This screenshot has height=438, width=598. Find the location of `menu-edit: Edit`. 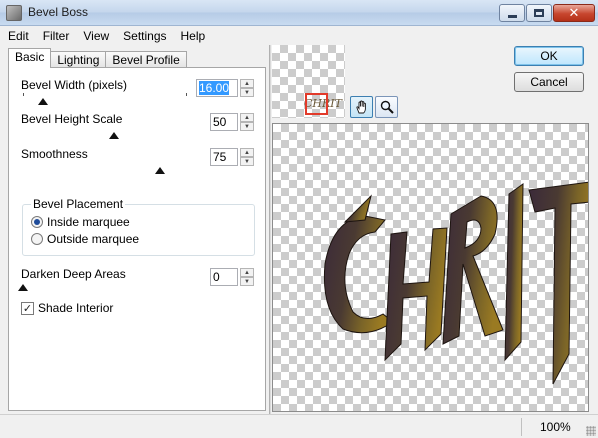

menu-edit: Edit is located at coordinates (18, 36).